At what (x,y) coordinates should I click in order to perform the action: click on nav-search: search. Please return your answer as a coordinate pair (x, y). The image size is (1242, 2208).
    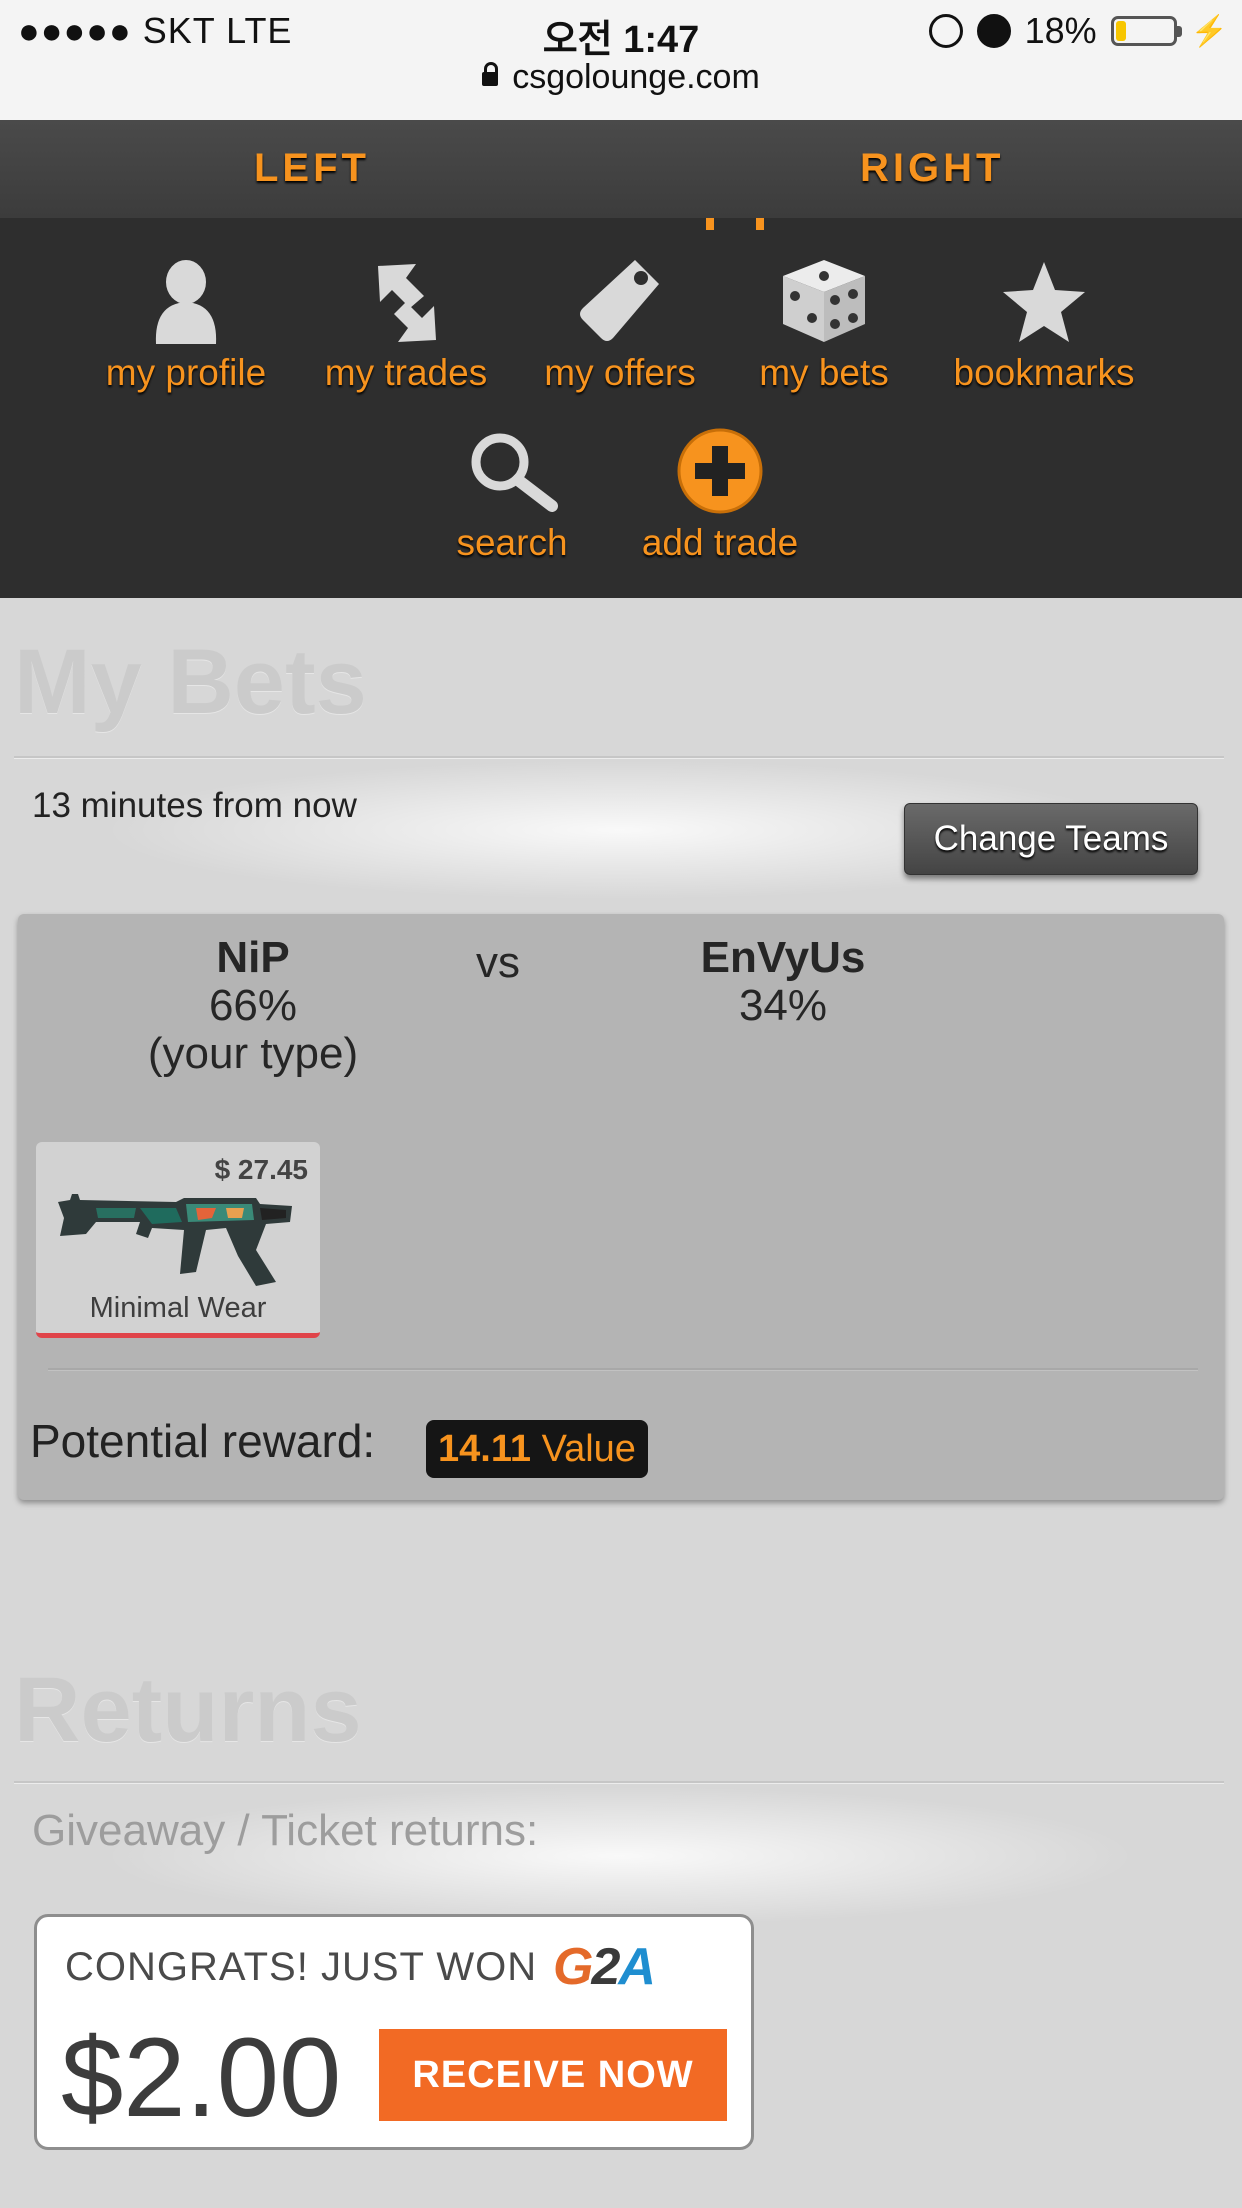
    Looking at the image, I should click on (512, 495).